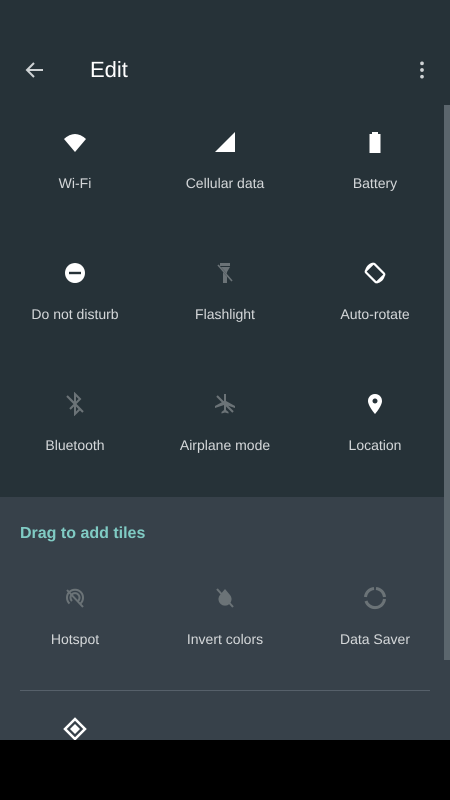  Describe the element at coordinates (422, 70) in the screenshot. I see `more-options-icon` at that location.